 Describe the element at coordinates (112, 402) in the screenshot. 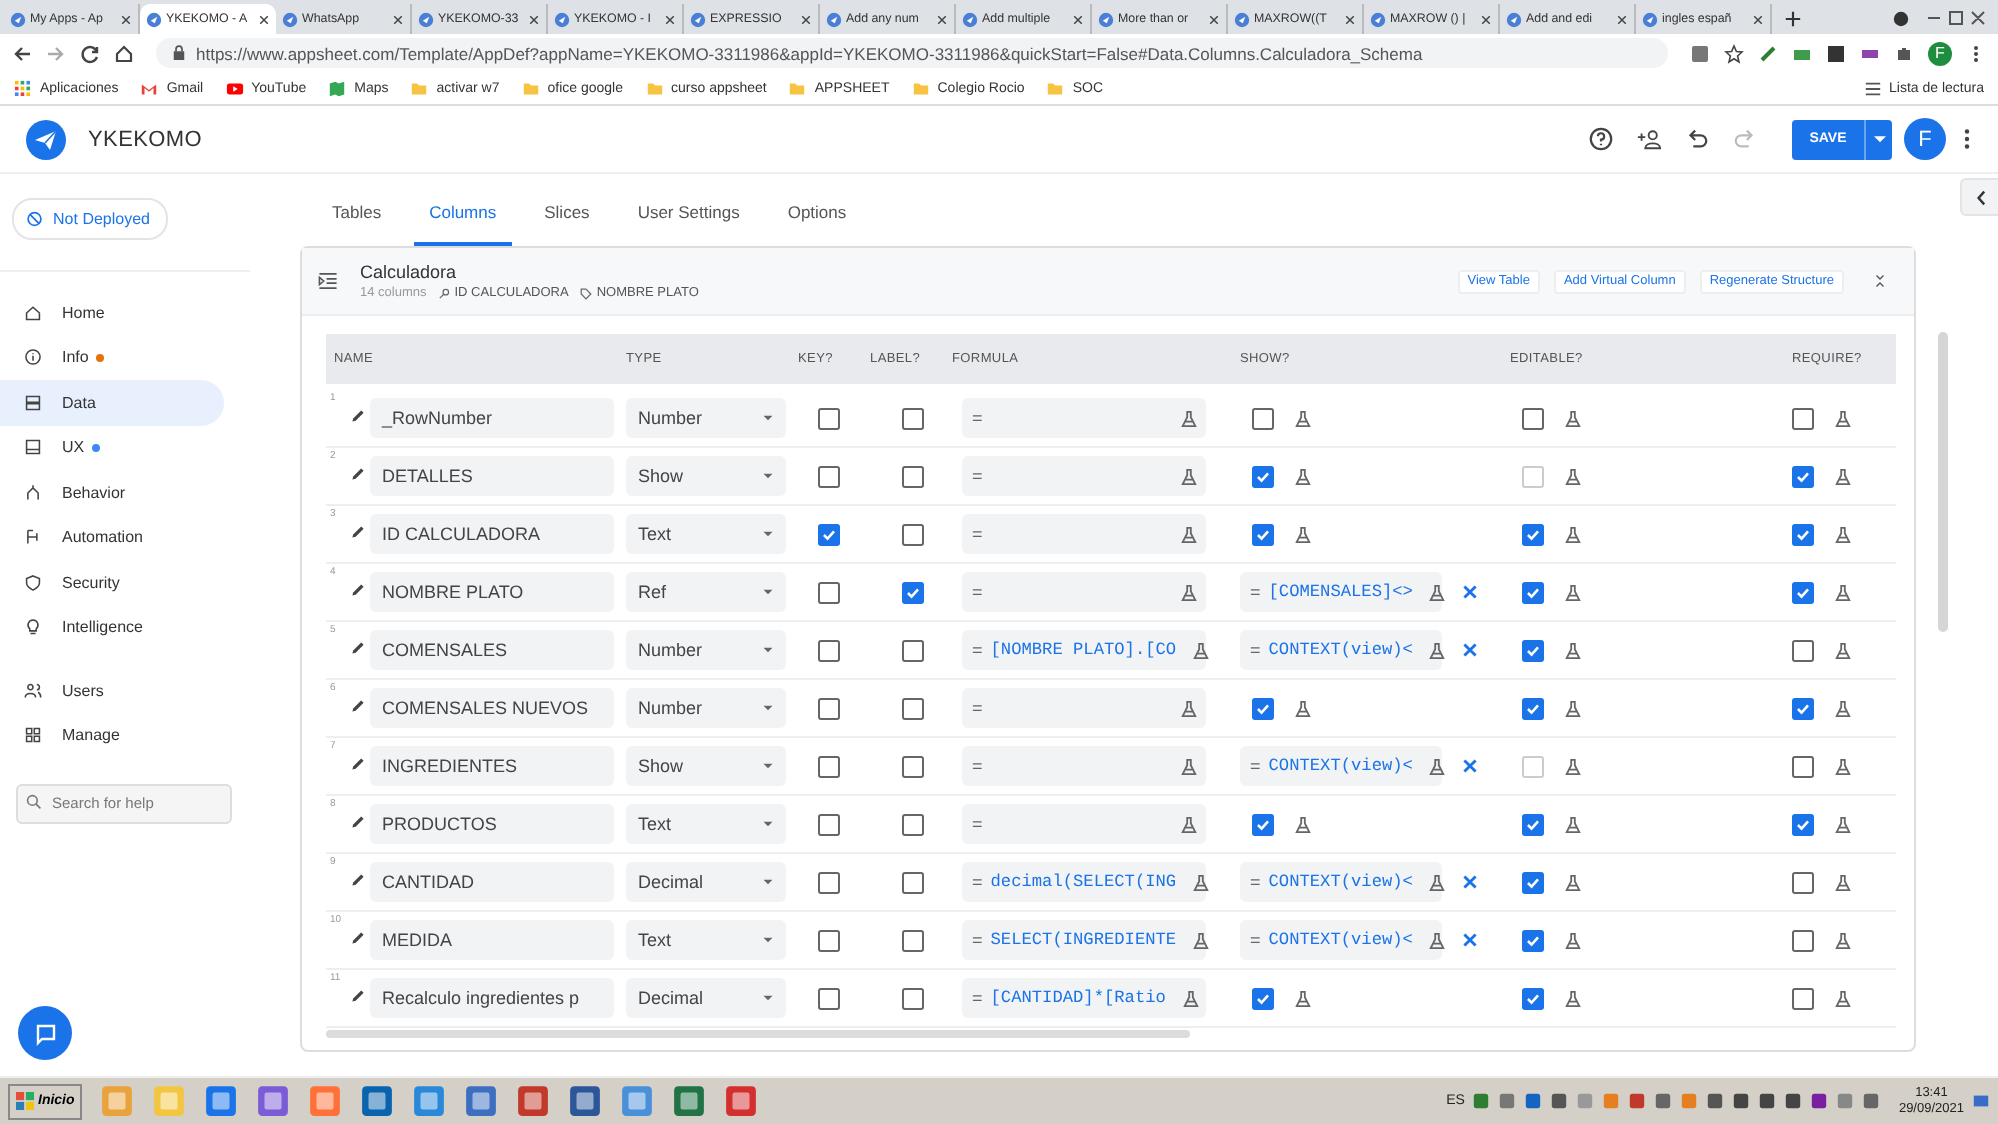

I see `nav-item: Data` at that location.